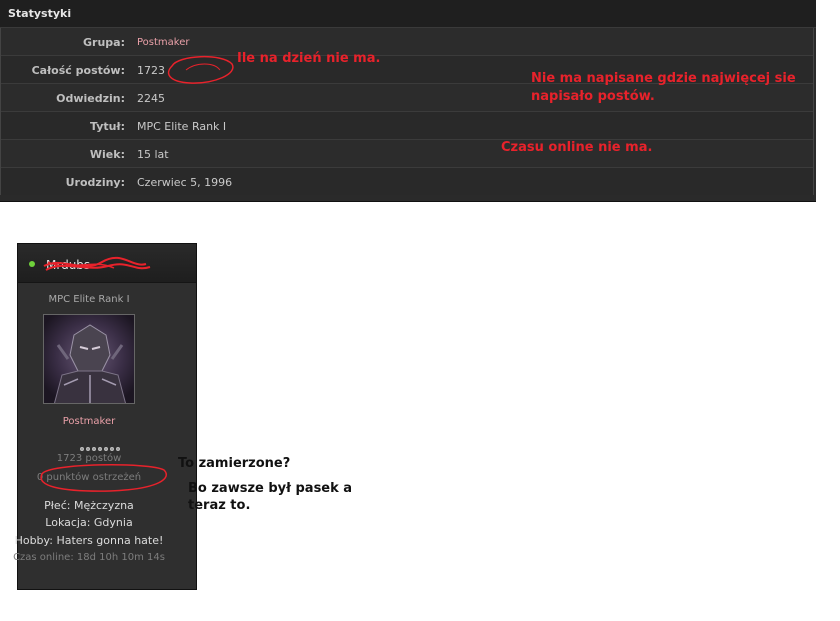 Image resolution: width=840 pixels, height=621 pixels. What do you see at coordinates (408, 14) in the screenshot?
I see `stats-header: Statystyki` at bounding box center [408, 14].